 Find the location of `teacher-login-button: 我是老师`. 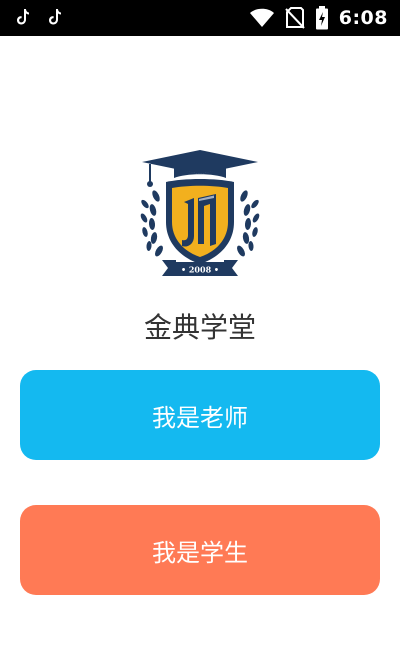

teacher-login-button: 我是老师 is located at coordinates (200, 415).